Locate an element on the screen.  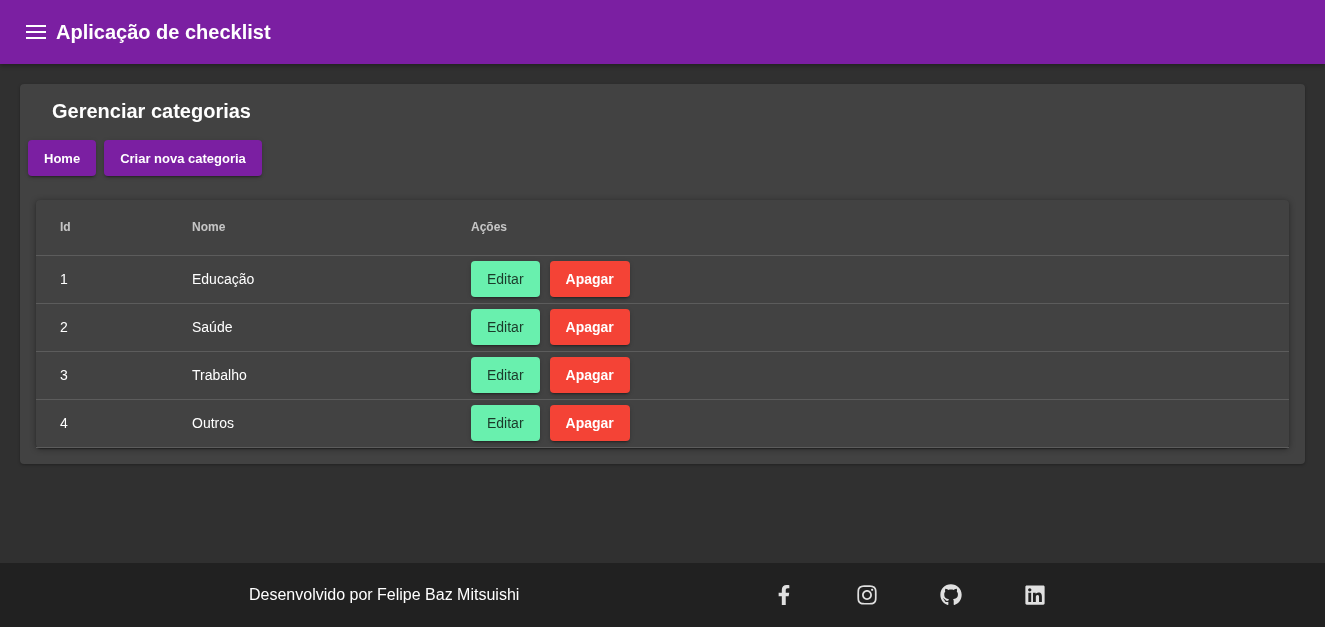
instagram-icon is located at coordinates (867, 595).